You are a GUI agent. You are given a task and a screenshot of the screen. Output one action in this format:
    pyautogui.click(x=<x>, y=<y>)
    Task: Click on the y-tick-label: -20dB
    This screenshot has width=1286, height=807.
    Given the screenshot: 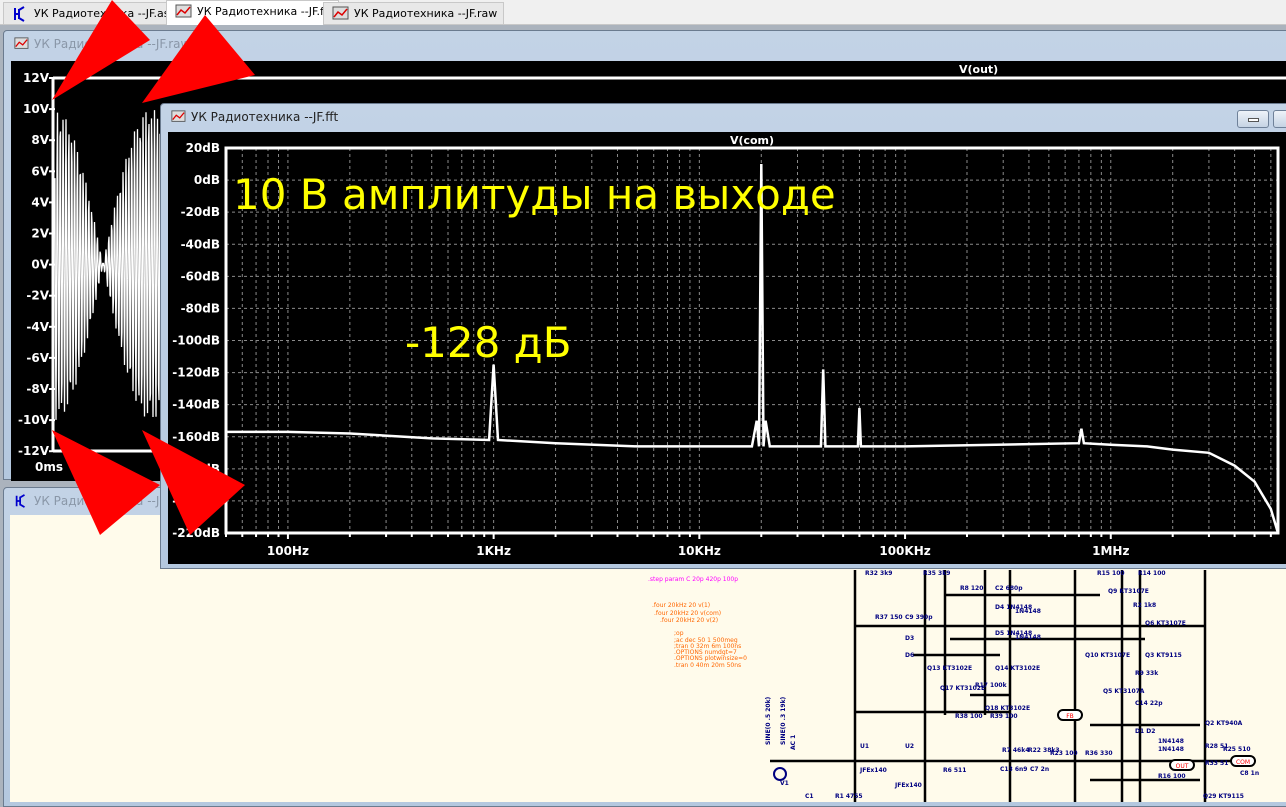 What is the action you would take?
    pyautogui.click(x=200, y=212)
    